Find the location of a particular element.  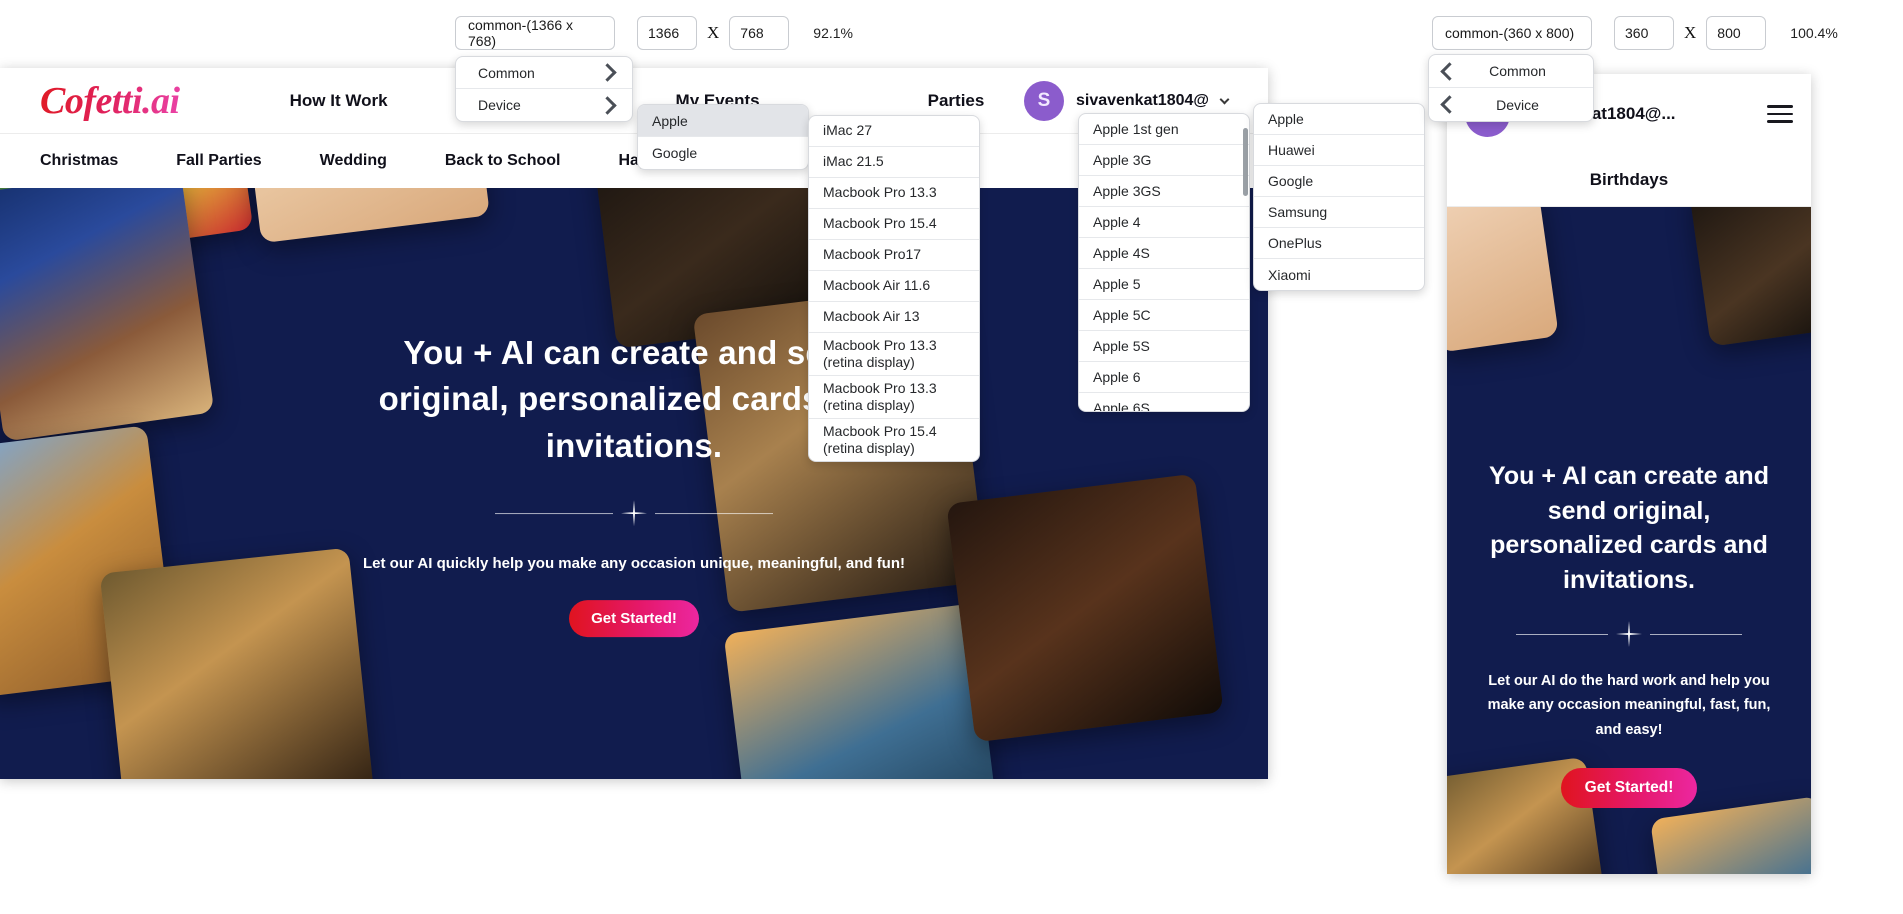

nav-item-parties: Parties is located at coordinates (956, 101).